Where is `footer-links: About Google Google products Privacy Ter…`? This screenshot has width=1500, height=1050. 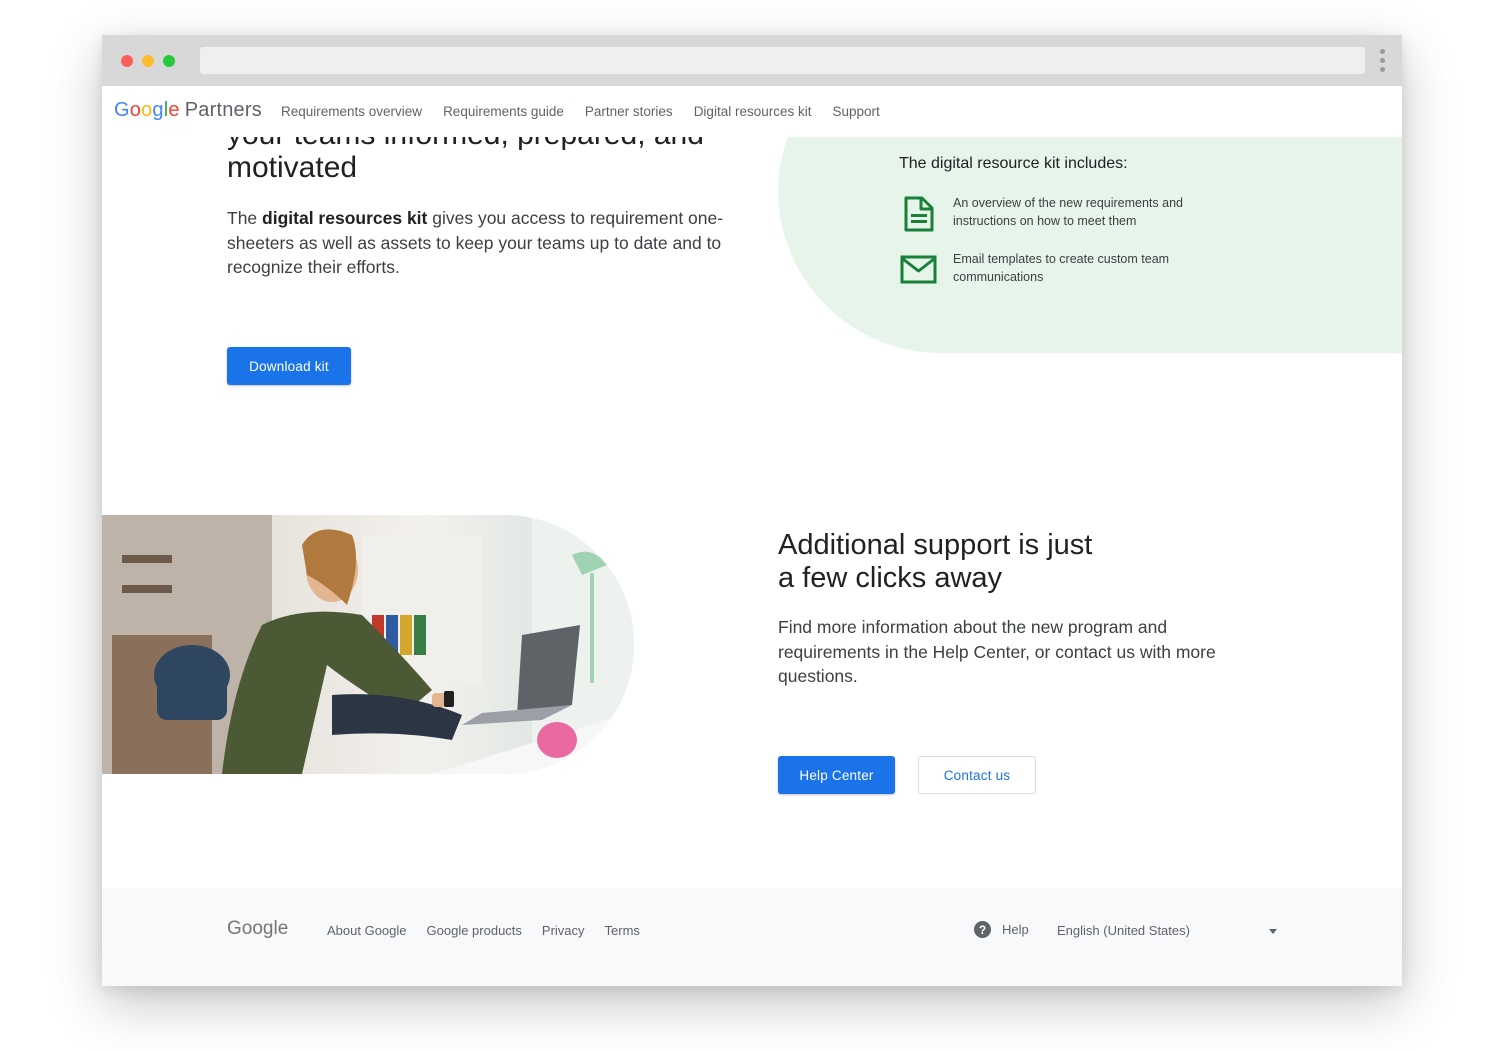
footer-links: About Google Google products Privacy Ter… is located at coordinates (493, 930).